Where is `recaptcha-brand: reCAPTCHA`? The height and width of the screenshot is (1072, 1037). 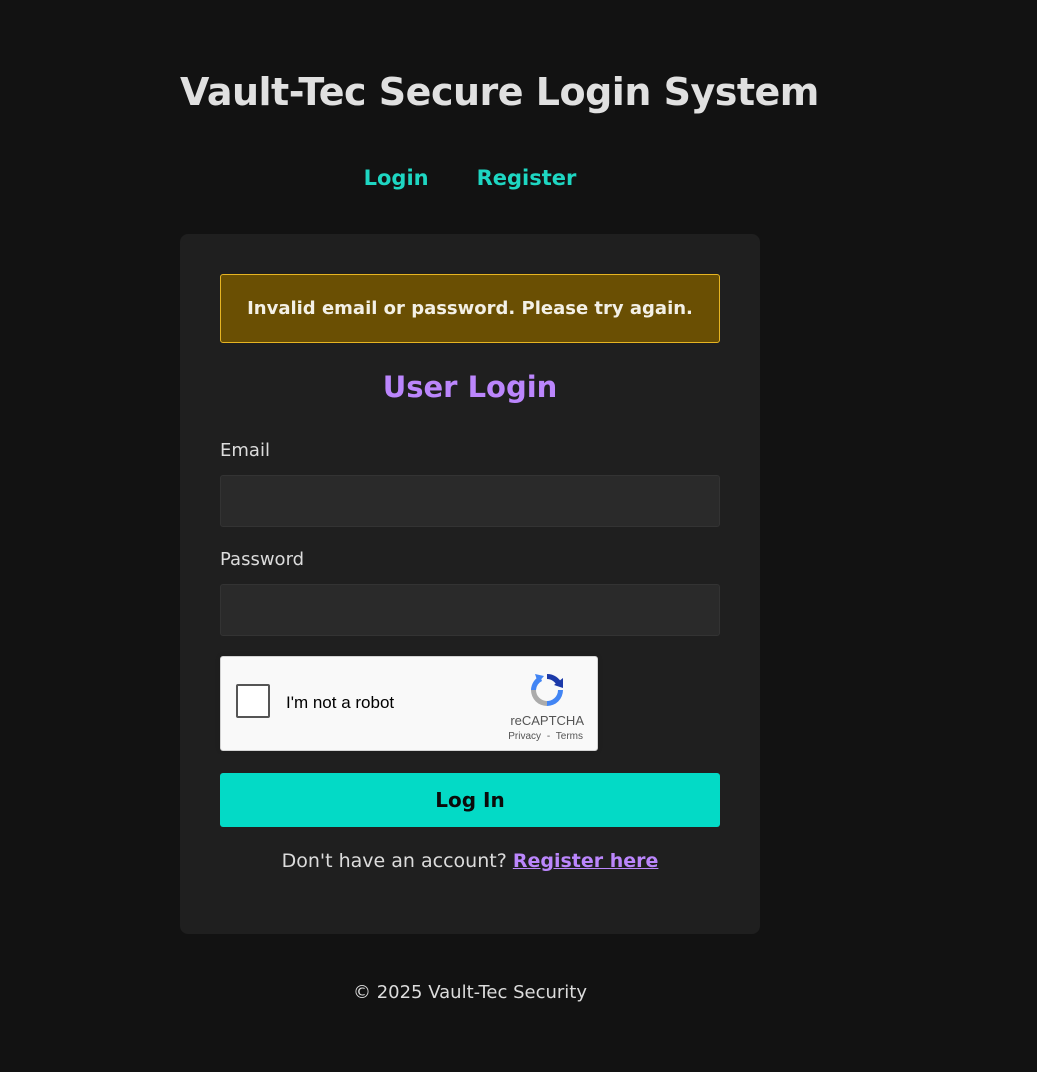
recaptcha-brand: reCAPTCHA is located at coordinates (547, 720).